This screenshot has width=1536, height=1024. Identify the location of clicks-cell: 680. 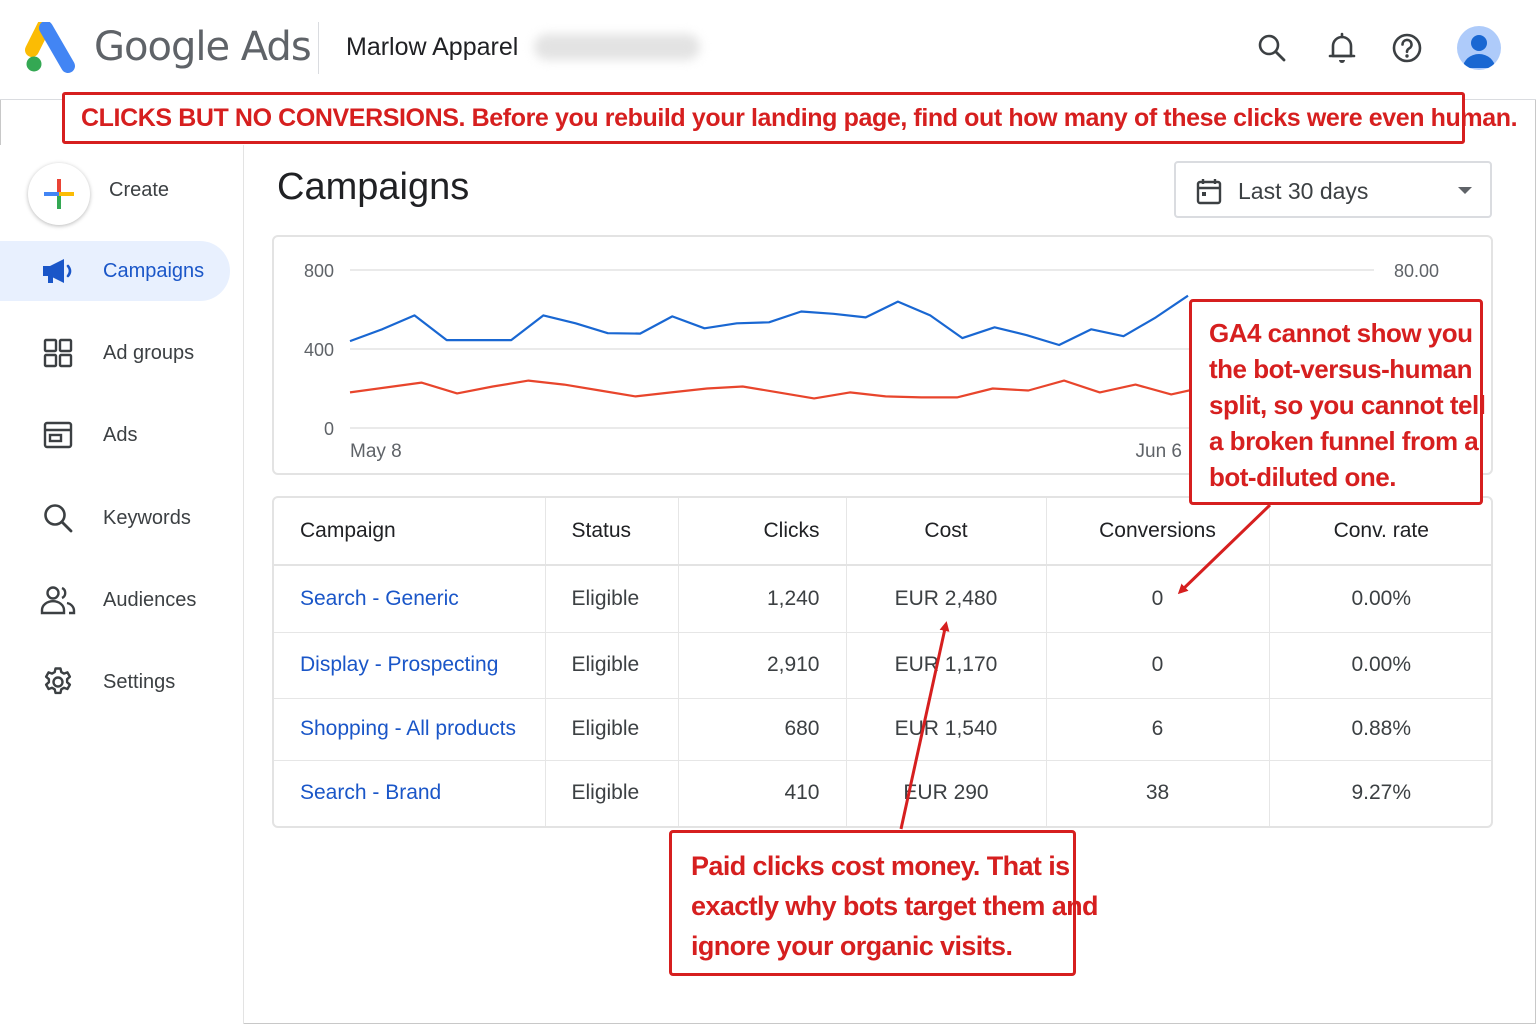
(762, 729).